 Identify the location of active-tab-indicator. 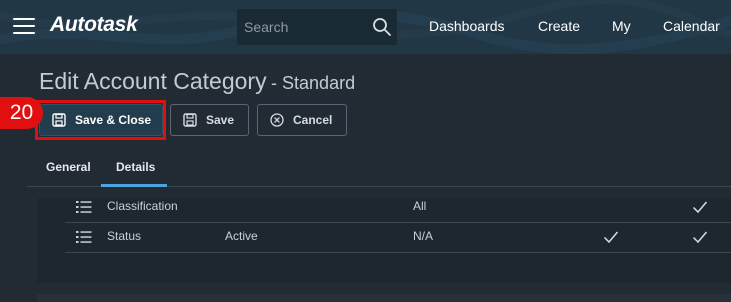
(134, 185).